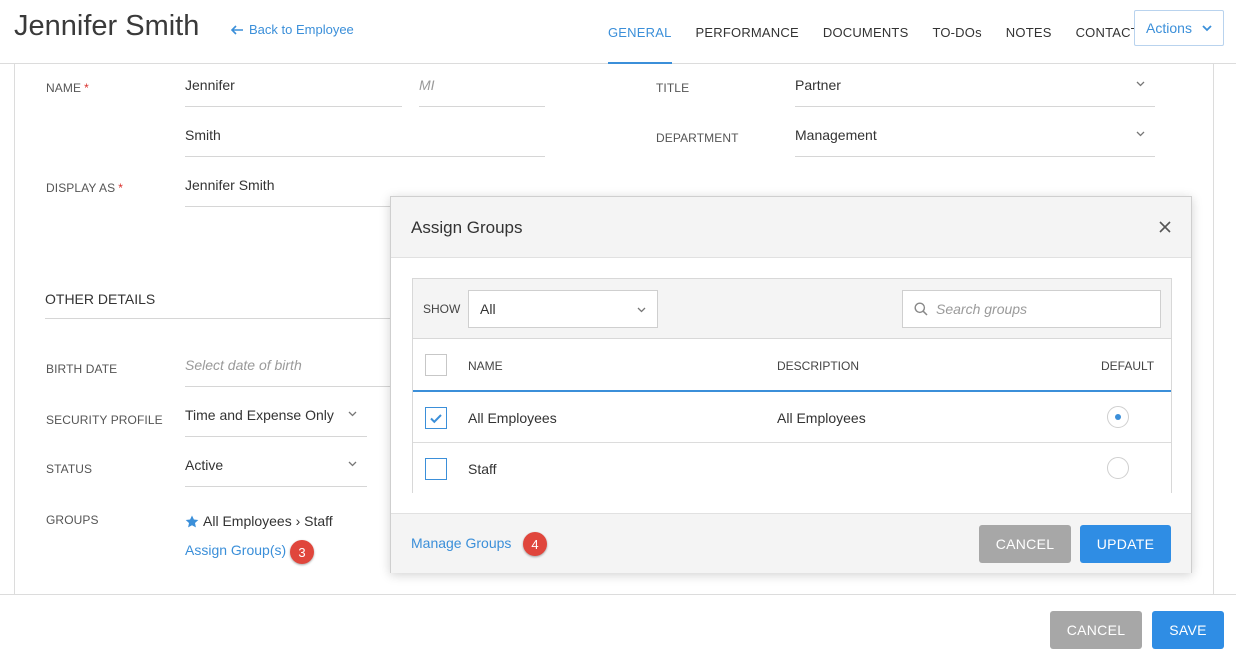 Image resolution: width=1236 pixels, height=663 pixels. Describe the element at coordinates (482, 85) in the screenshot. I see `middle-initial-field: MI` at that location.